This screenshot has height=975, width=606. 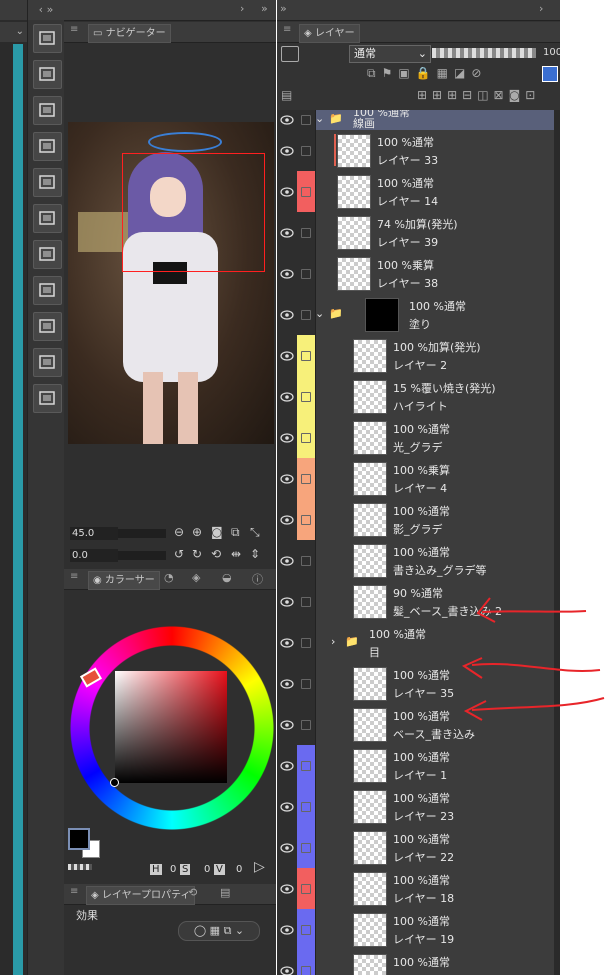 I want to click on layer-row: 100 %通常 レイヤー 18, so click(x=418, y=889).